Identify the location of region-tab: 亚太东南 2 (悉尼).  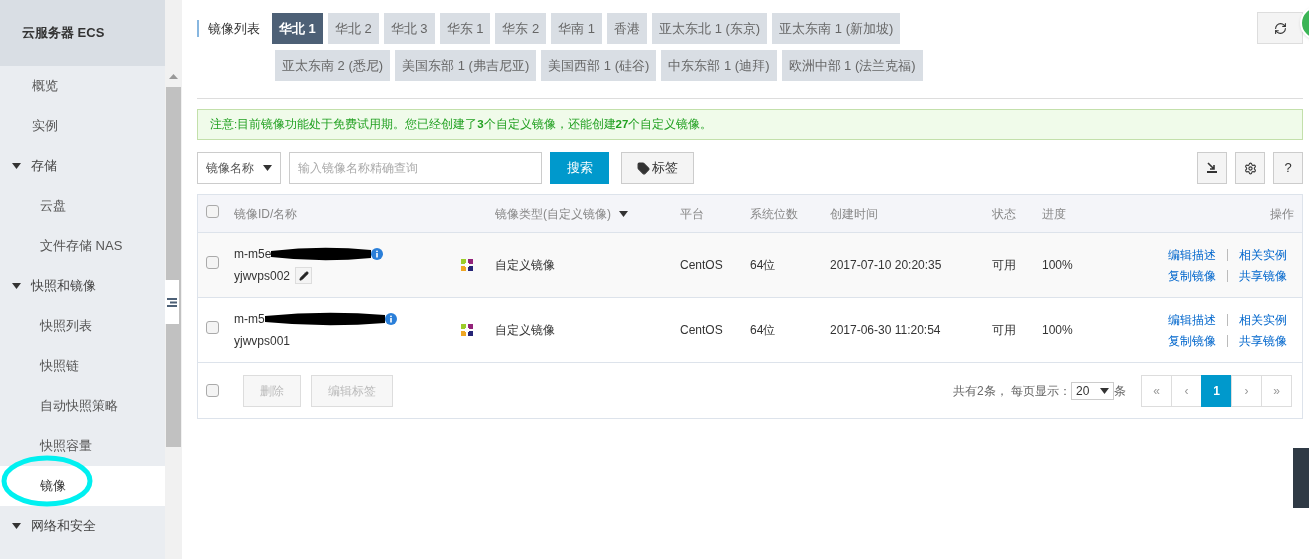
(333, 65).